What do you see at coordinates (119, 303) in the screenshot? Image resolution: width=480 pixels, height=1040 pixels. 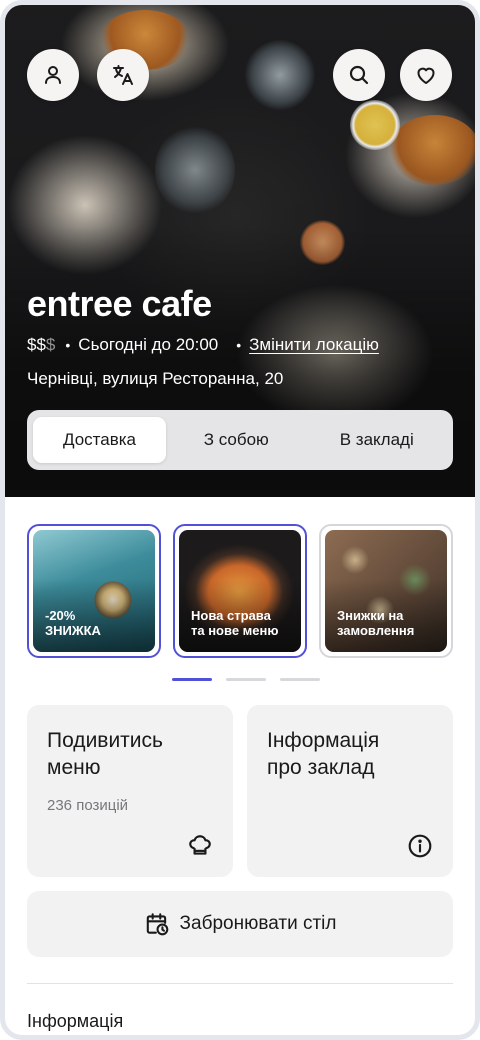 I see `restaurant-name: entree cafe` at bounding box center [119, 303].